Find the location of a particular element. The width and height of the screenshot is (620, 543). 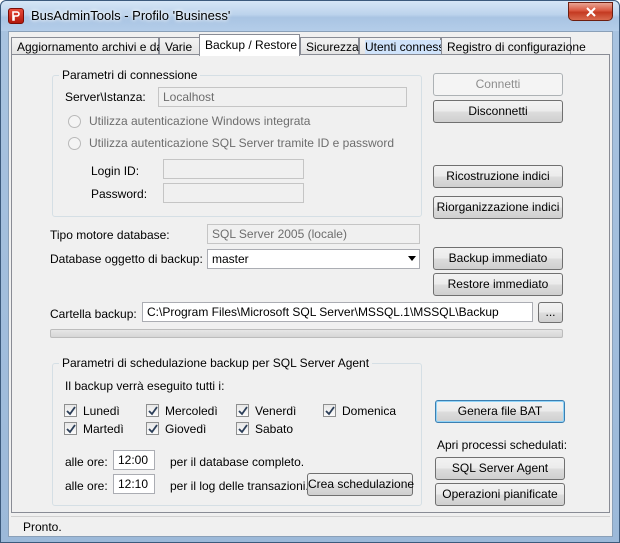

scheduled-operations-button: Operazioni pianificate is located at coordinates (500, 494).